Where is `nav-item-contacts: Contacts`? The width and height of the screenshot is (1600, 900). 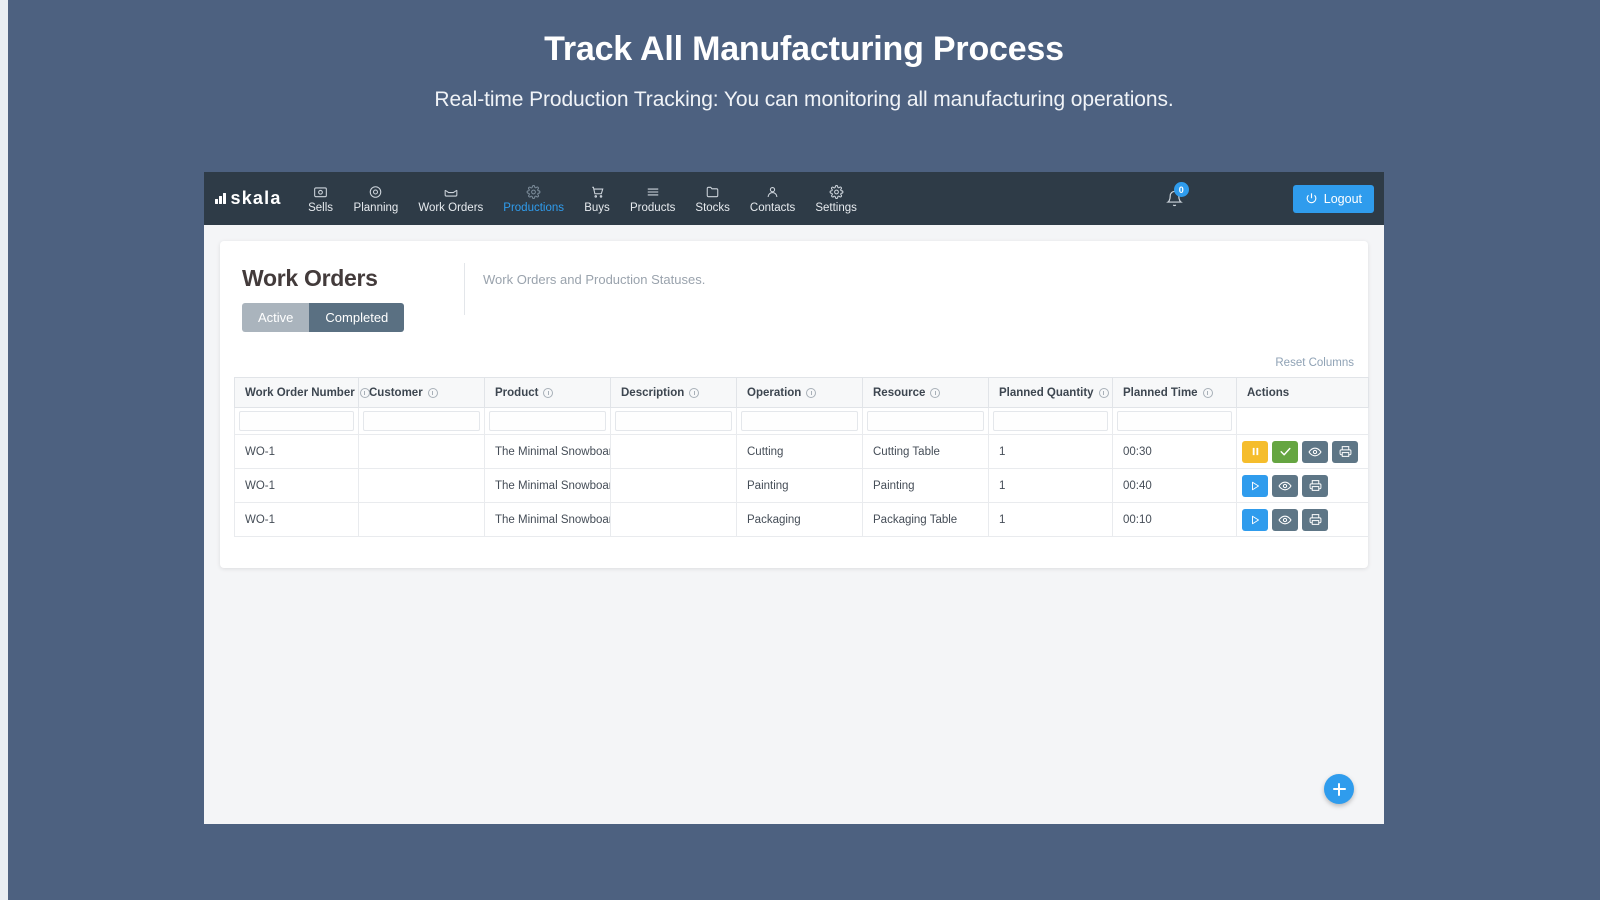
nav-item-contacts: Contacts is located at coordinates (772, 198).